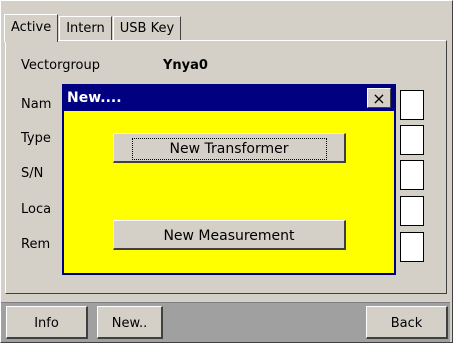  Describe the element at coordinates (60, 65) in the screenshot. I see `vectorgroup-label: Vectorgroup` at that location.